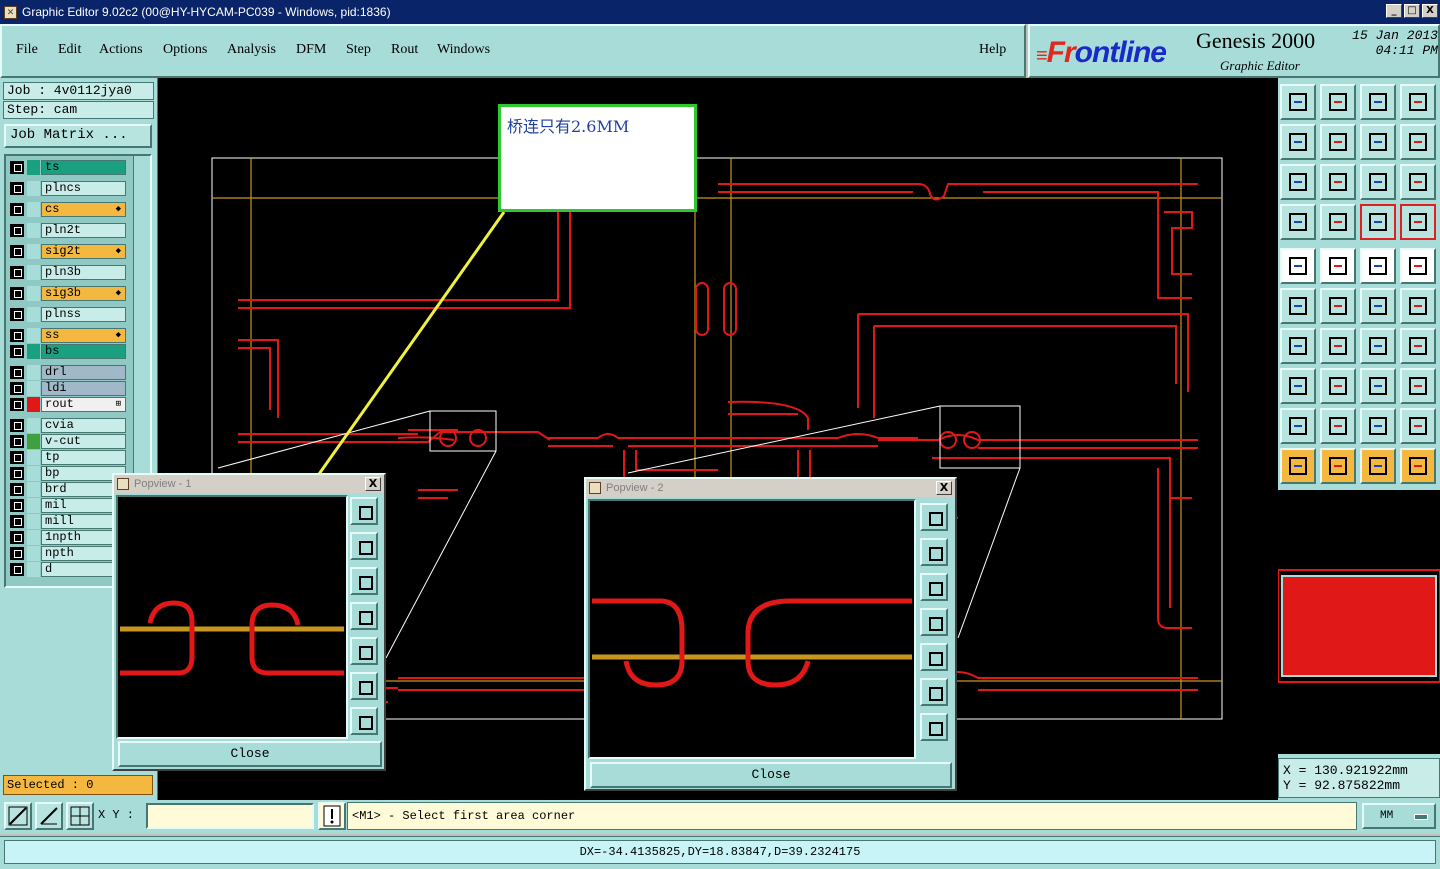 This screenshot has width=1440, height=869. I want to click on layer-name: ss ◆, so click(83, 335).